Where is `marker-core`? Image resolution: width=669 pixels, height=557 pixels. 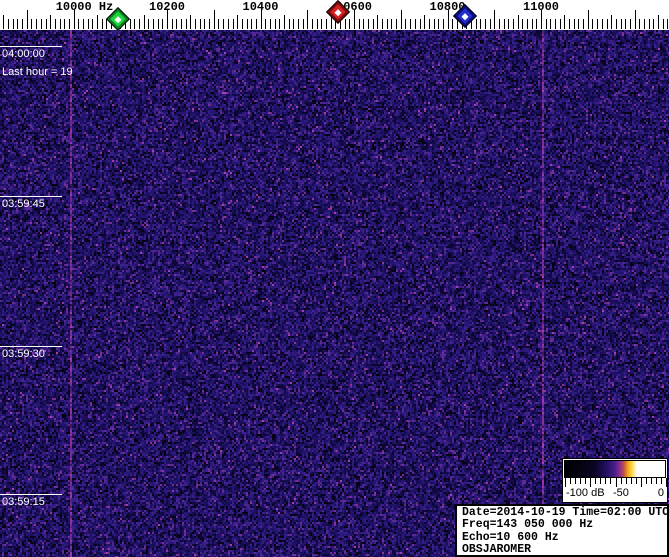
marker-core is located at coordinates (338, 11).